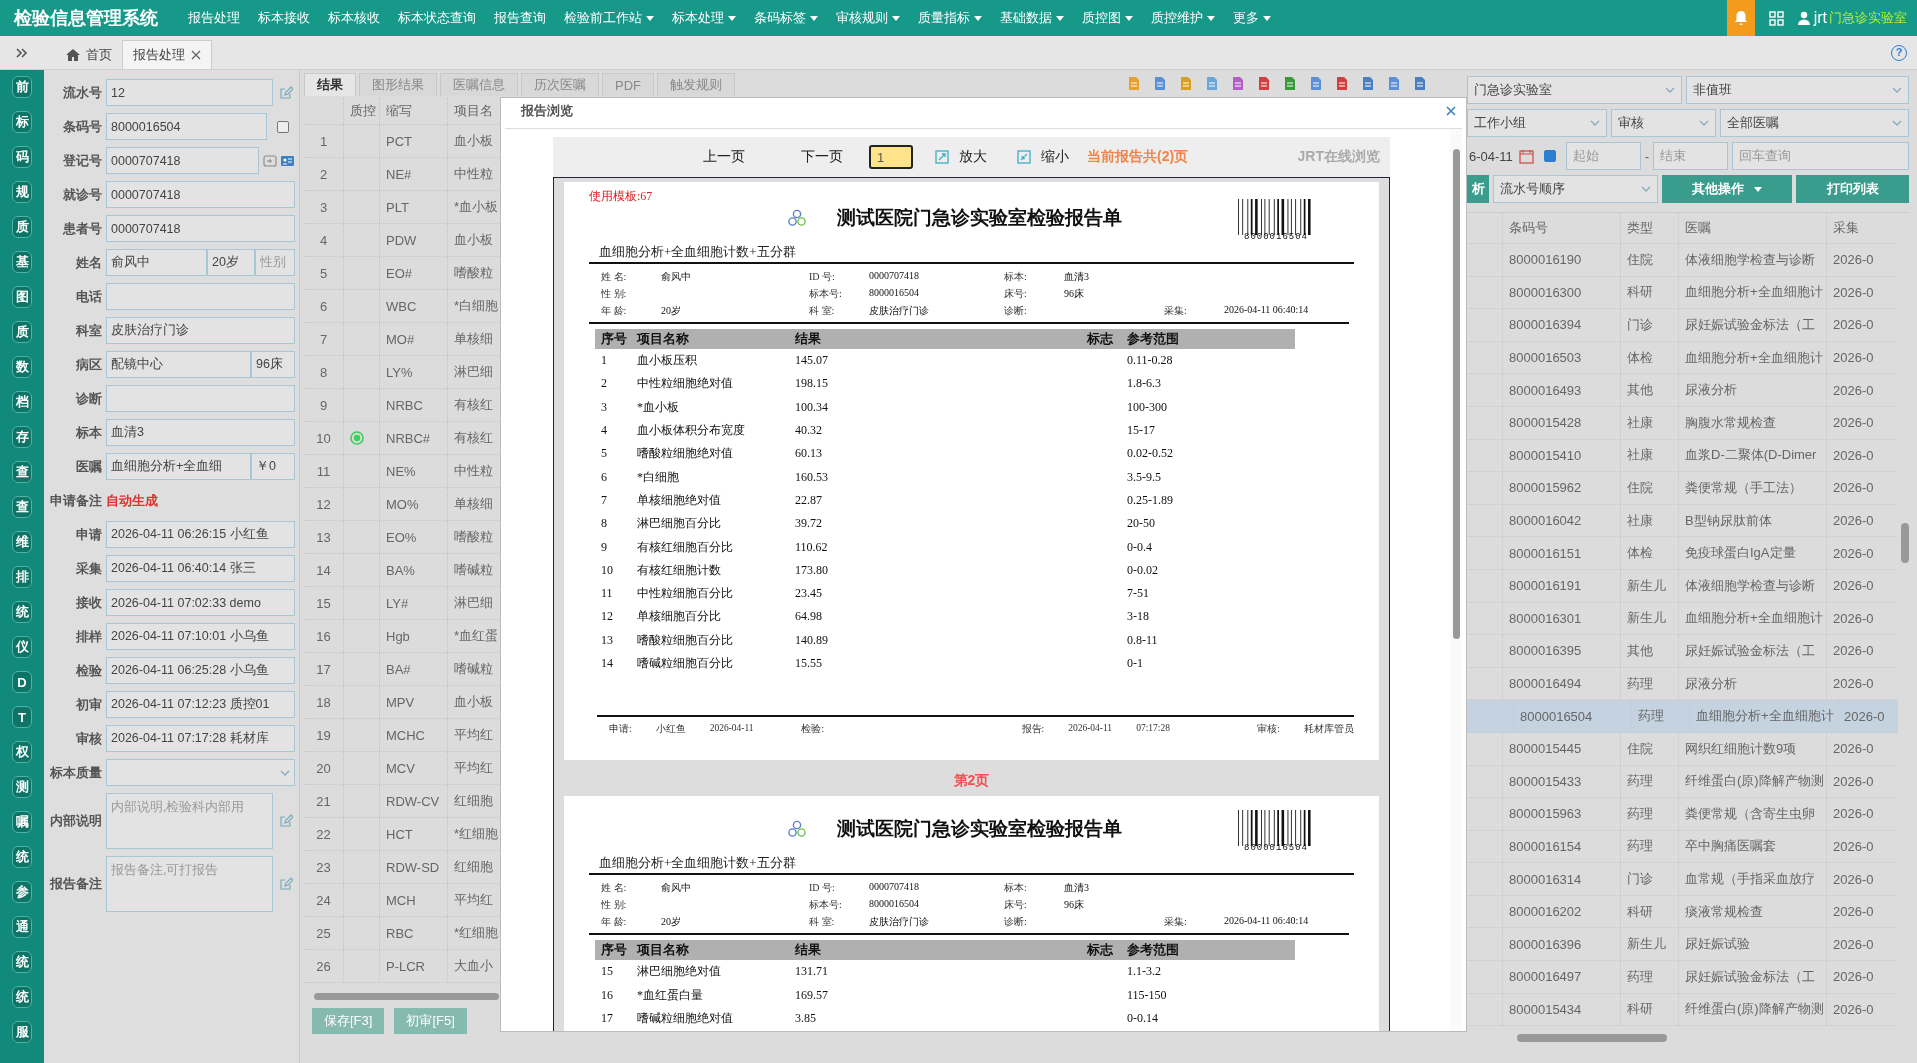 Image resolution: width=1917 pixels, height=1063 pixels. Describe the element at coordinates (22, 332) in the screenshot. I see `sidebar-item: 质` at that location.